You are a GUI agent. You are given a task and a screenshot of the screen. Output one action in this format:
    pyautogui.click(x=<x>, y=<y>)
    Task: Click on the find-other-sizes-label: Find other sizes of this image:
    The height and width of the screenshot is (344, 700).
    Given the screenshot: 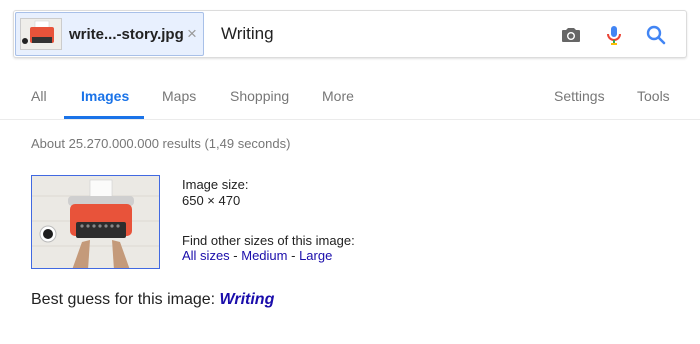 What is the action you would take?
    pyautogui.click(x=268, y=240)
    